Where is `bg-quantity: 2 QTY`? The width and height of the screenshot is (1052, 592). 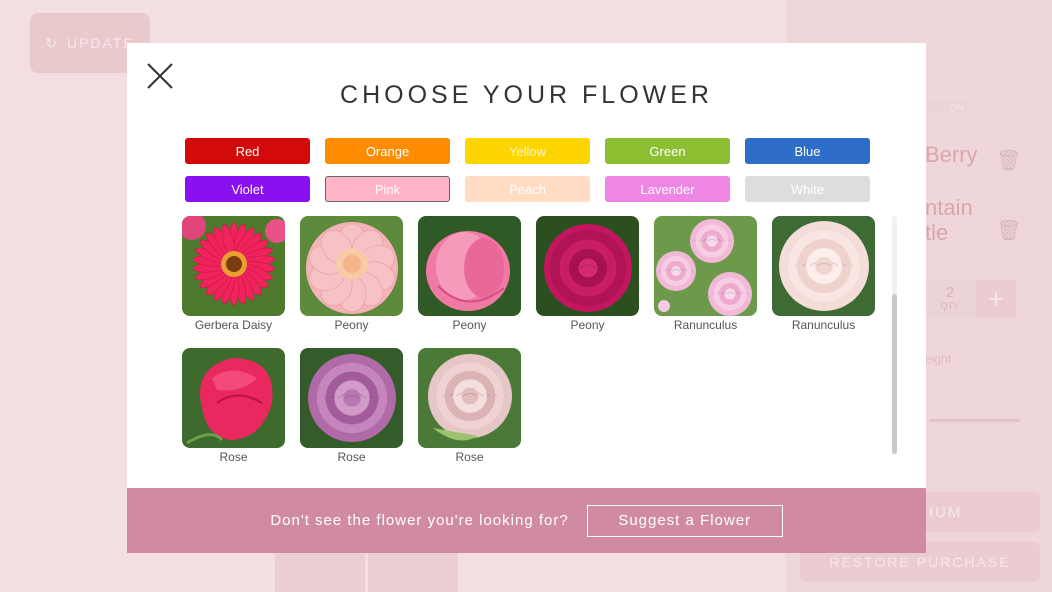
bg-quantity: 2 QTY is located at coordinates (950, 299).